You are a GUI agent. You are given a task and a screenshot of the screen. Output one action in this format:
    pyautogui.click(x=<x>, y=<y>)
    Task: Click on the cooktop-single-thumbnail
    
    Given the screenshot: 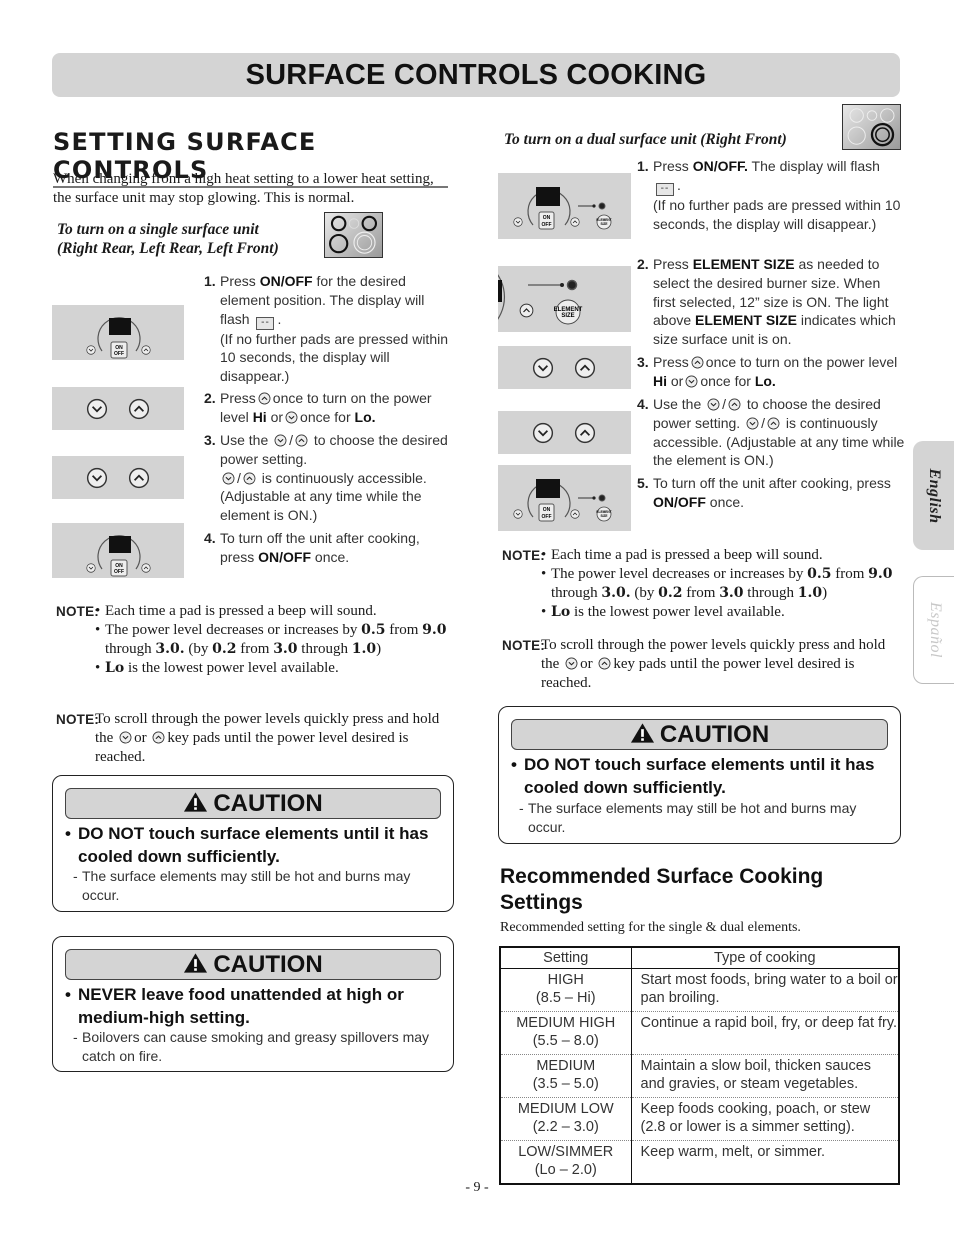 What is the action you would take?
    pyautogui.click(x=353, y=235)
    